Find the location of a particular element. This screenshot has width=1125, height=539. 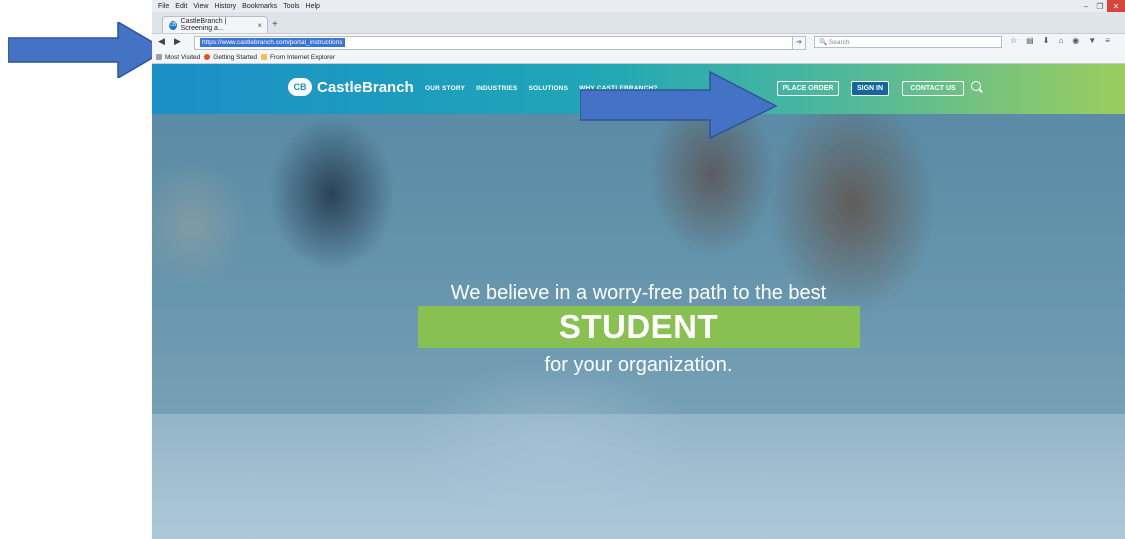

nav-solutions: SOLUTIONS is located at coordinates (548, 88).